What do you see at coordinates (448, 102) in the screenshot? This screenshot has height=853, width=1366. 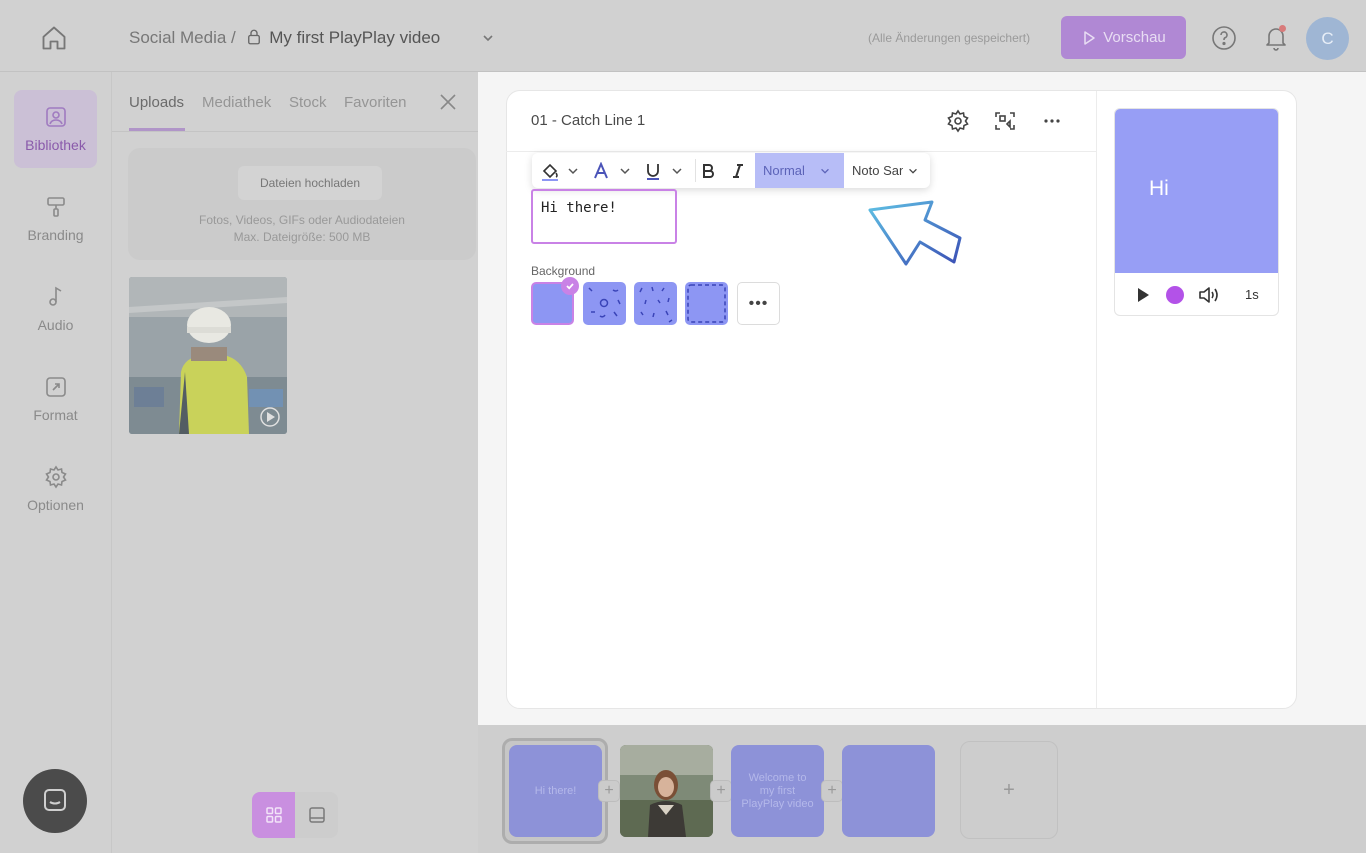 I see `close-icon` at bounding box center [448, 102].